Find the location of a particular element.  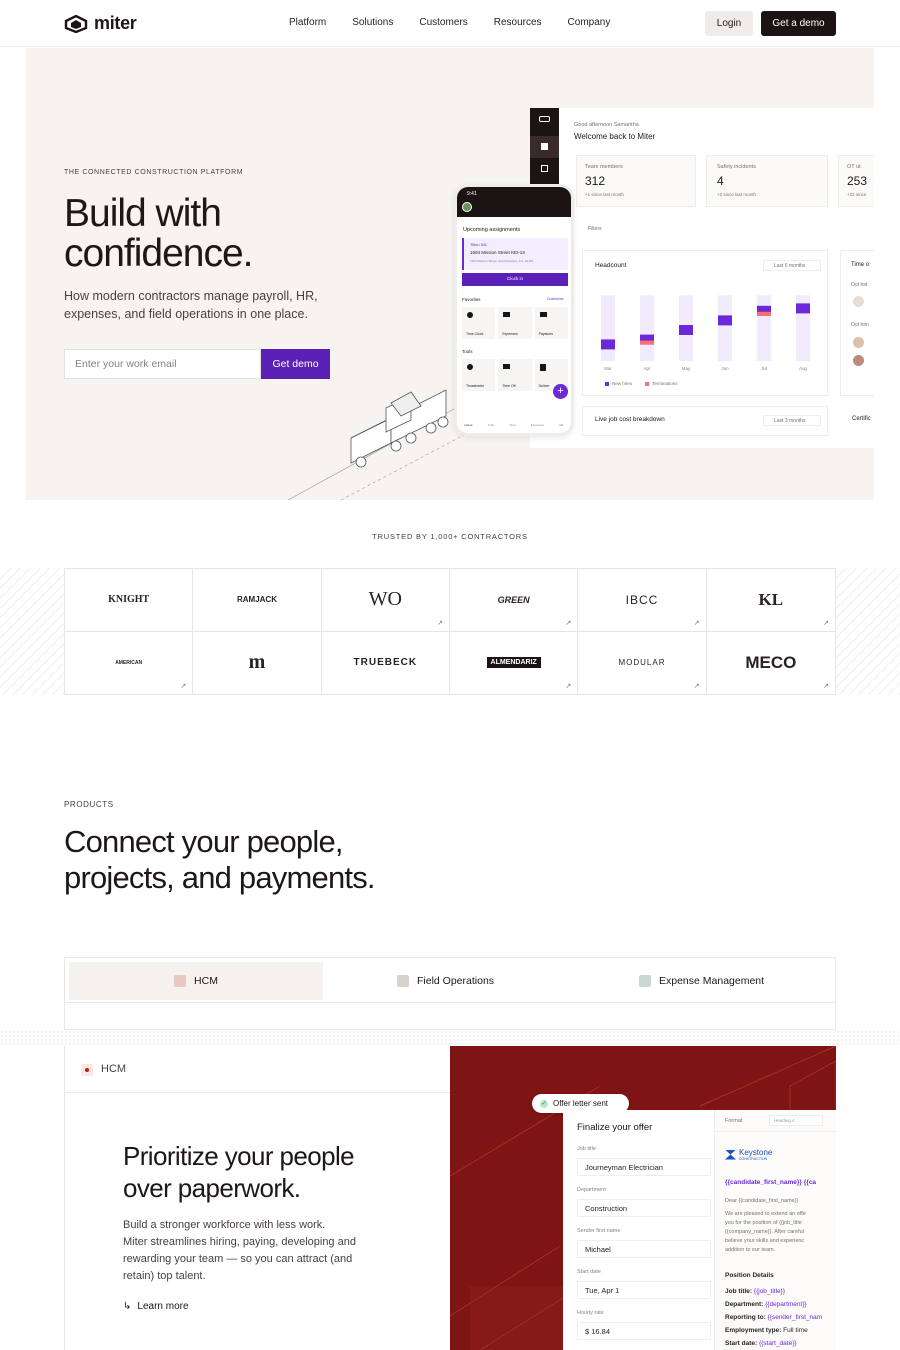

logo-green: GREEN ↗ is located at coordinates (514, 600).